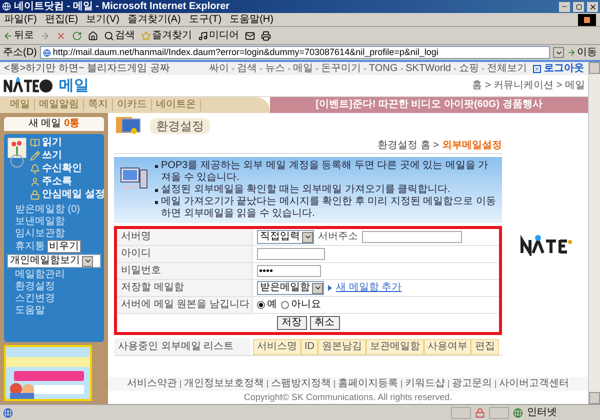 The image size is (600, 420). I want to click on computer-icon, so click(134, 179).